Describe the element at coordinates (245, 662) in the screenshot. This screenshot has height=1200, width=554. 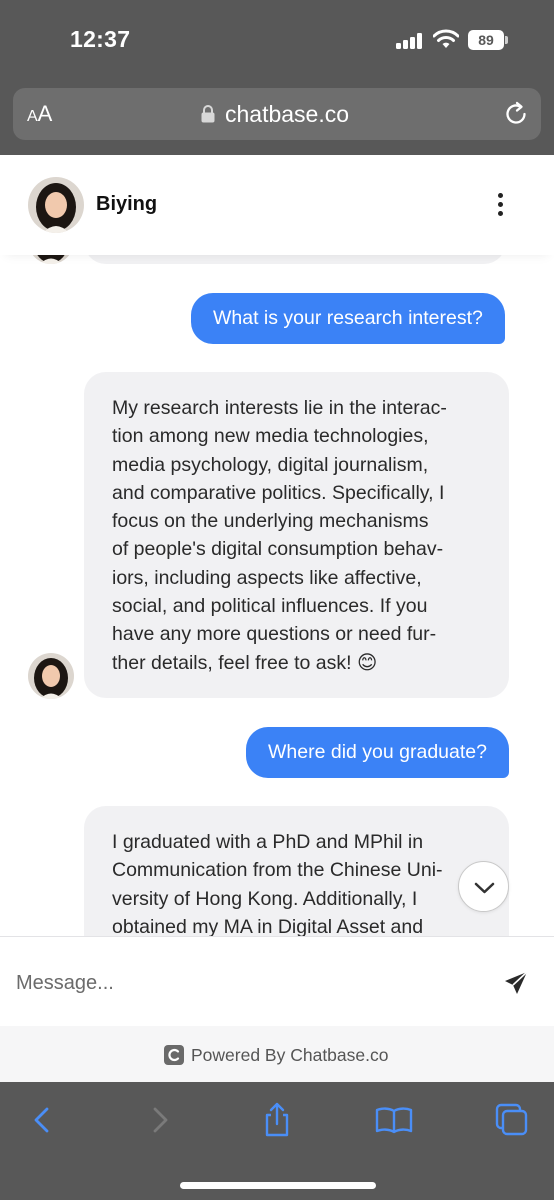
I see `message-line: ther details, feel free to ask! 😊` at that location.